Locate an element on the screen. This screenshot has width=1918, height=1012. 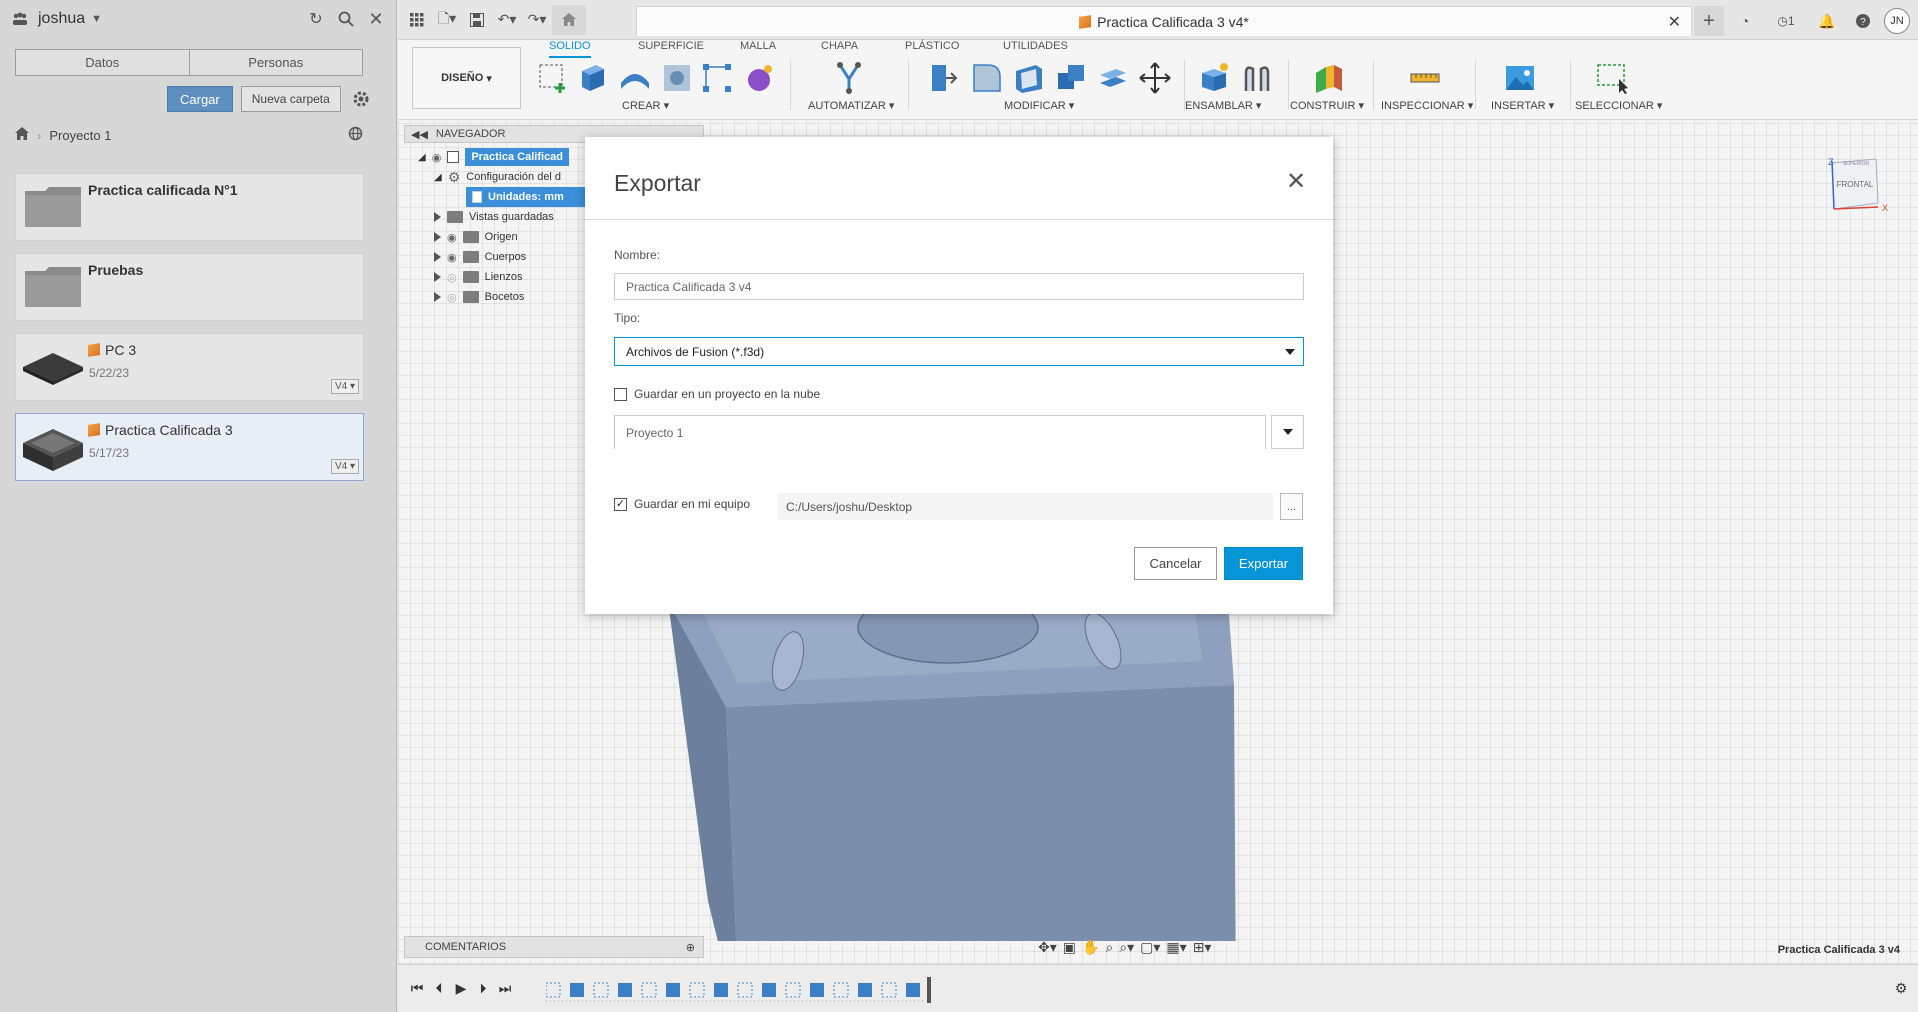
help-icon: ? is located at coordinates (1863, 21).